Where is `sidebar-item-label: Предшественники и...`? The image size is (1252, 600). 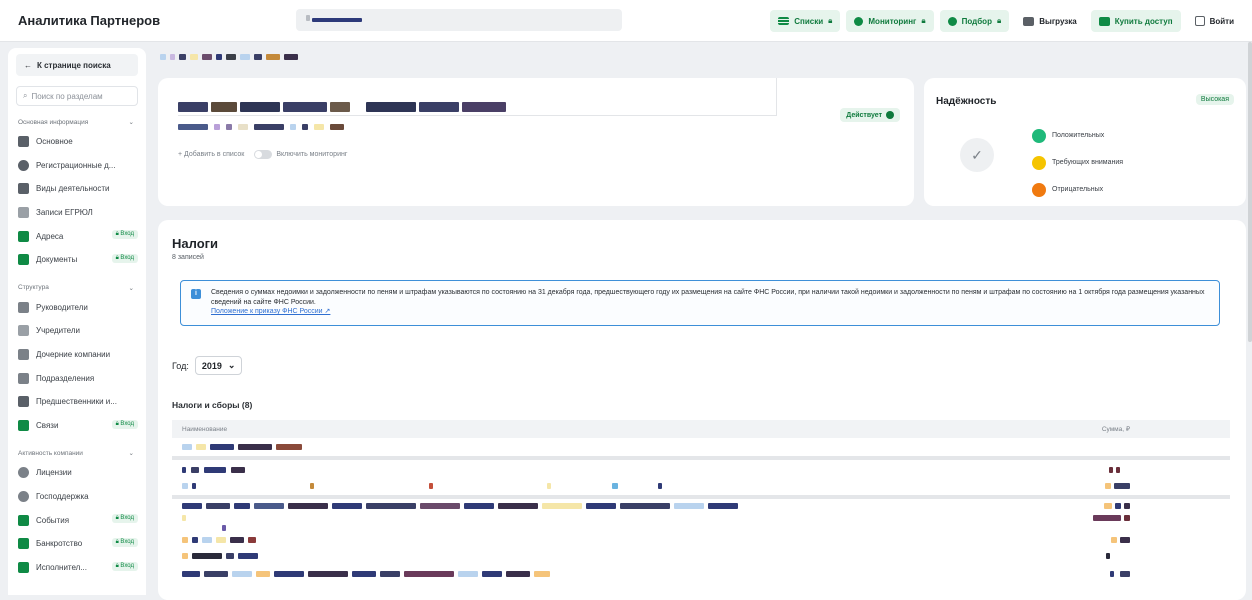
sidebar-item-label: Предшественники и... is located at coordinates (76, 402).